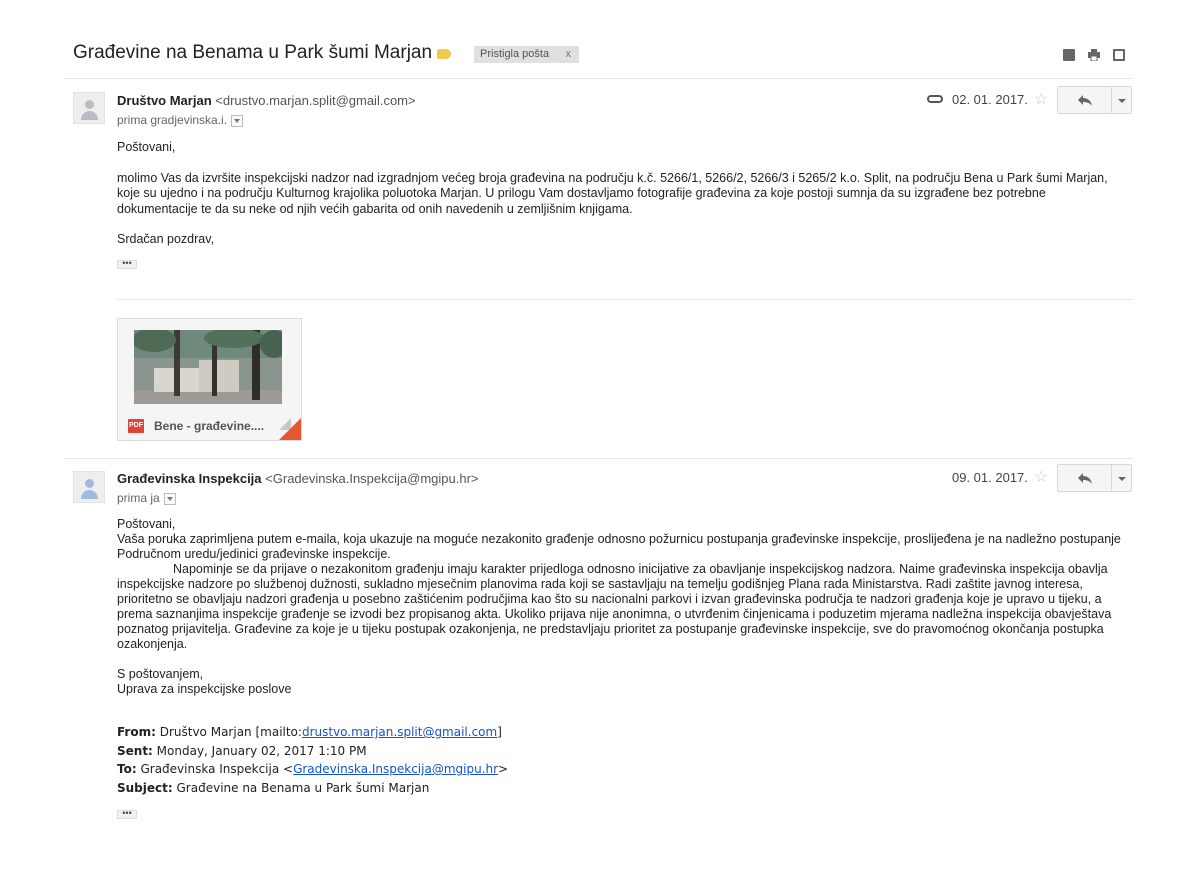 The width and height of the screenshot is (1200, 872). What do you see at coordinates (399, 732) in the screenshot?
I see `from-email-link: drustvo.marjan.split@gmail.com` at bounding box center [399, 732].